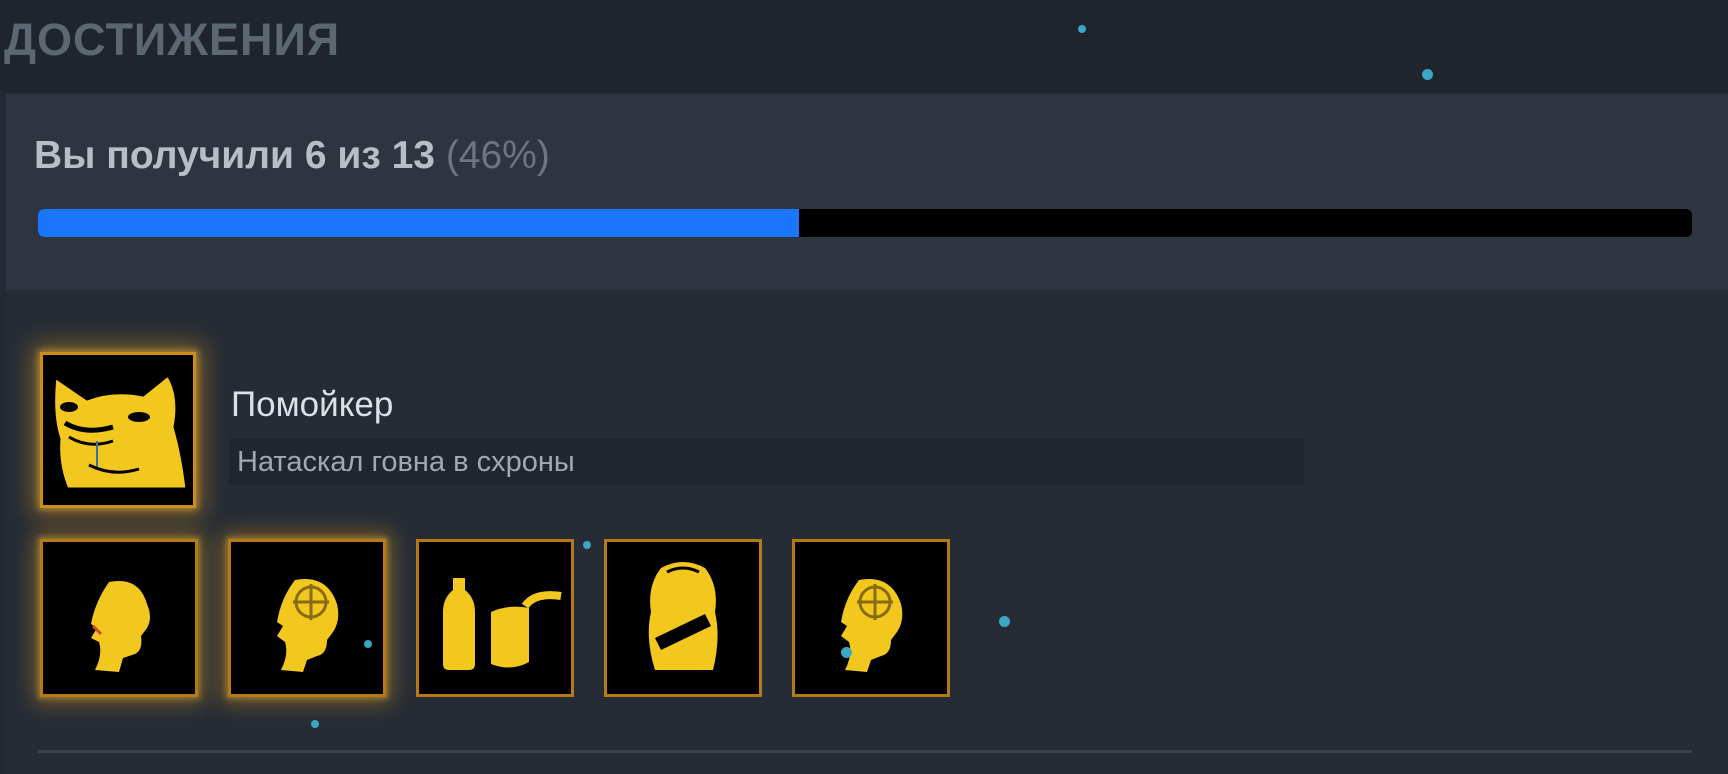  Describe the element at coordinates (234, 155) in the screenshot. I see `progress-count-text: Вы получили 6 из 13` at that location.